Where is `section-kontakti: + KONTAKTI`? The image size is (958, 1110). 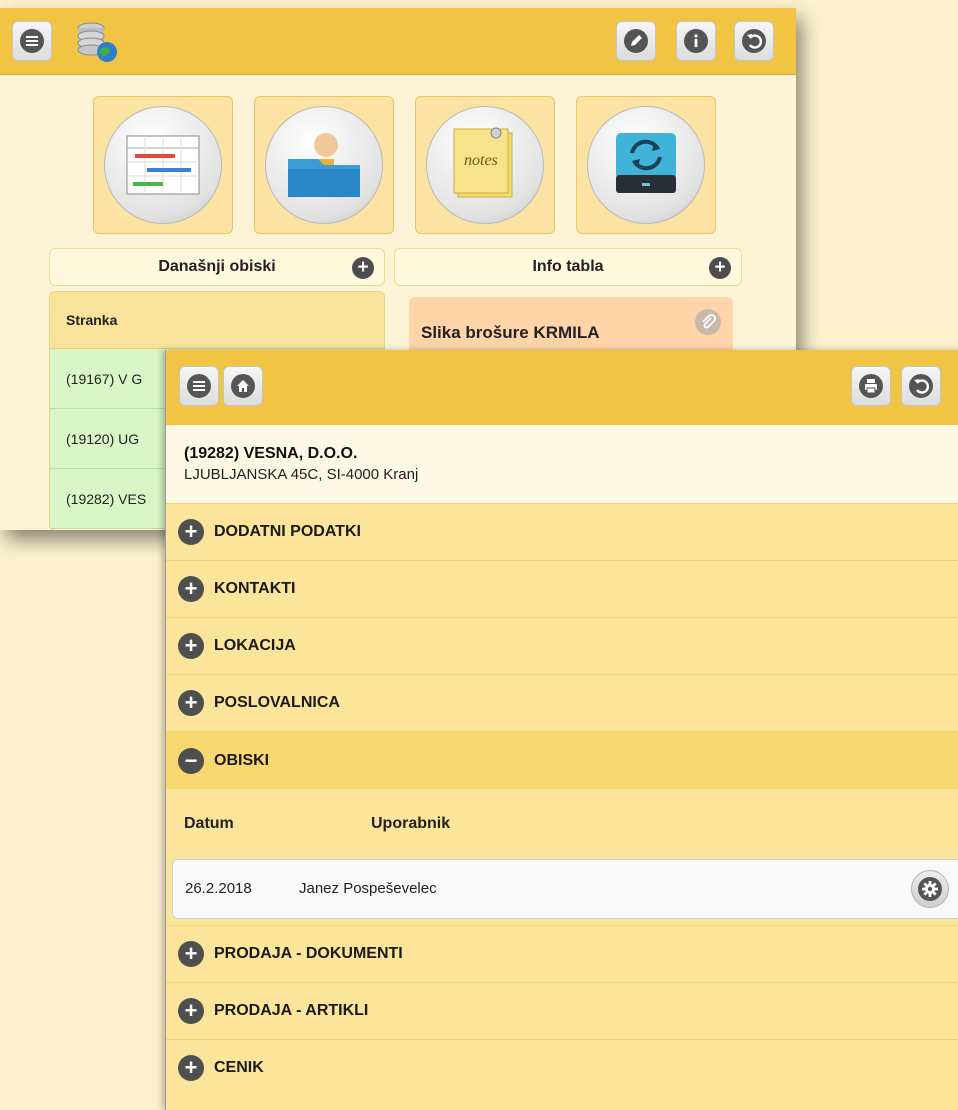 section-kontakti: + KONTAKTI is located at coordinates (562, 588).